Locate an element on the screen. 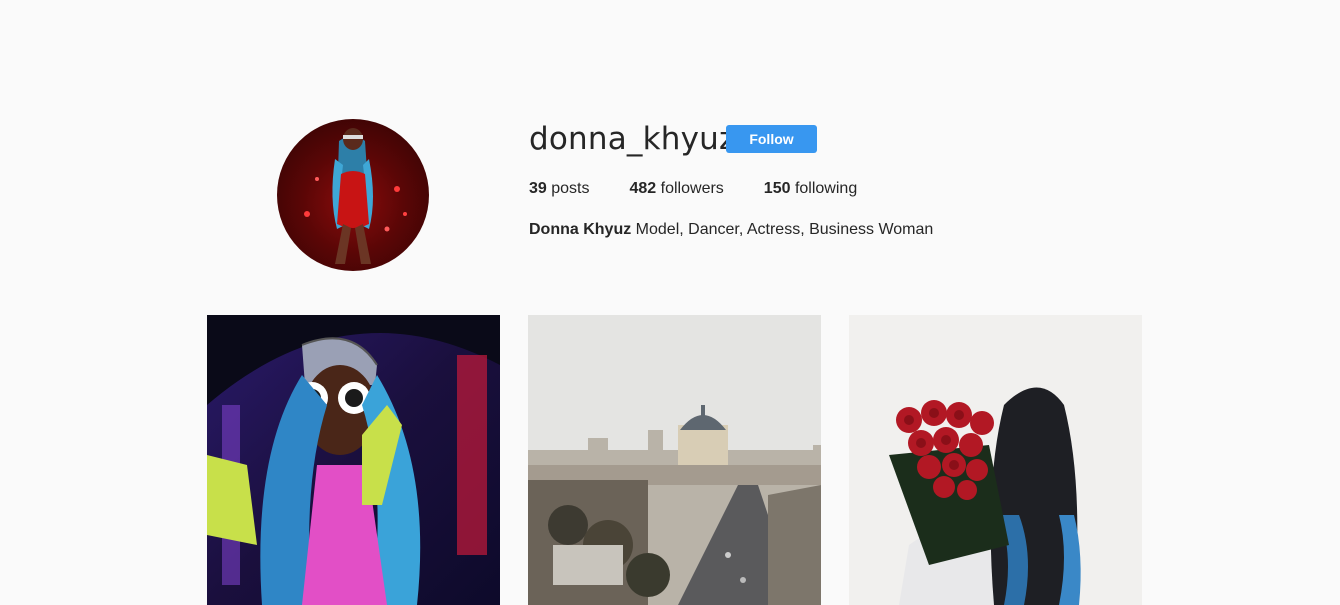  follow-button: Follow is located at coordinates (771, 139).